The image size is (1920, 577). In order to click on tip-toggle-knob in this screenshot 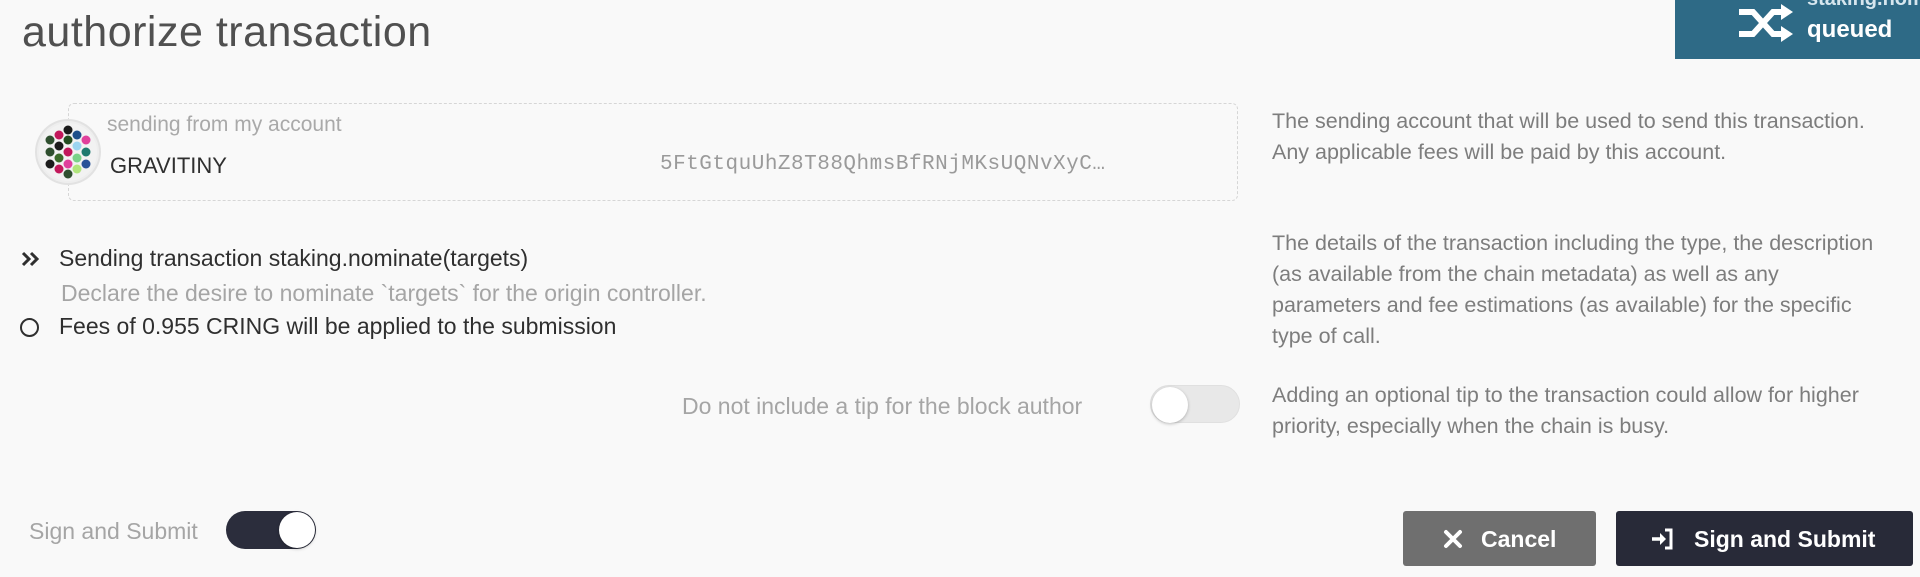, I will do `click(1170, 405)`.